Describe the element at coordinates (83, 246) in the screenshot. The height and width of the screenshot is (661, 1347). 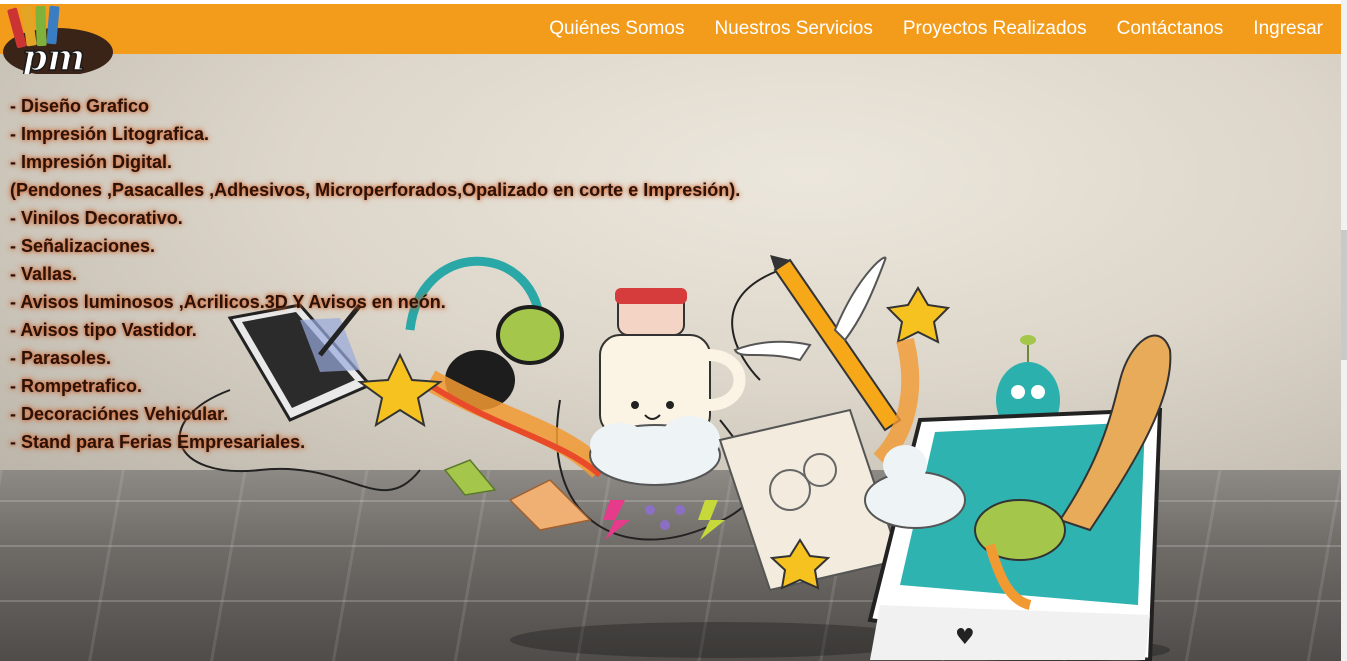
I see `service-item: - Señalizaciones.` at that location.